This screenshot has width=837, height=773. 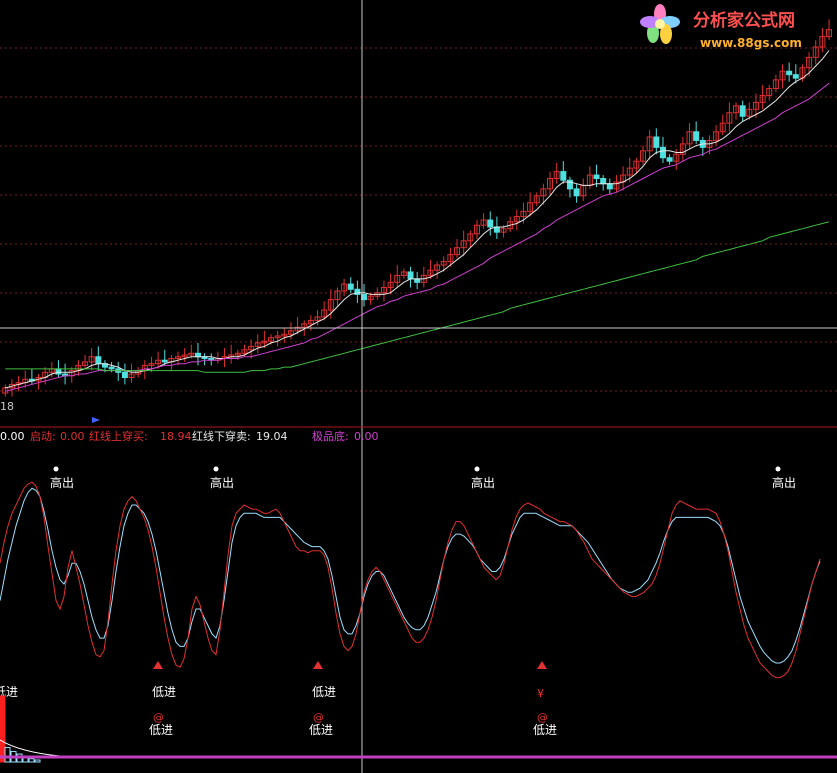 I want to click on high-signal-label-0: 高出, so click(x=62, y=482).